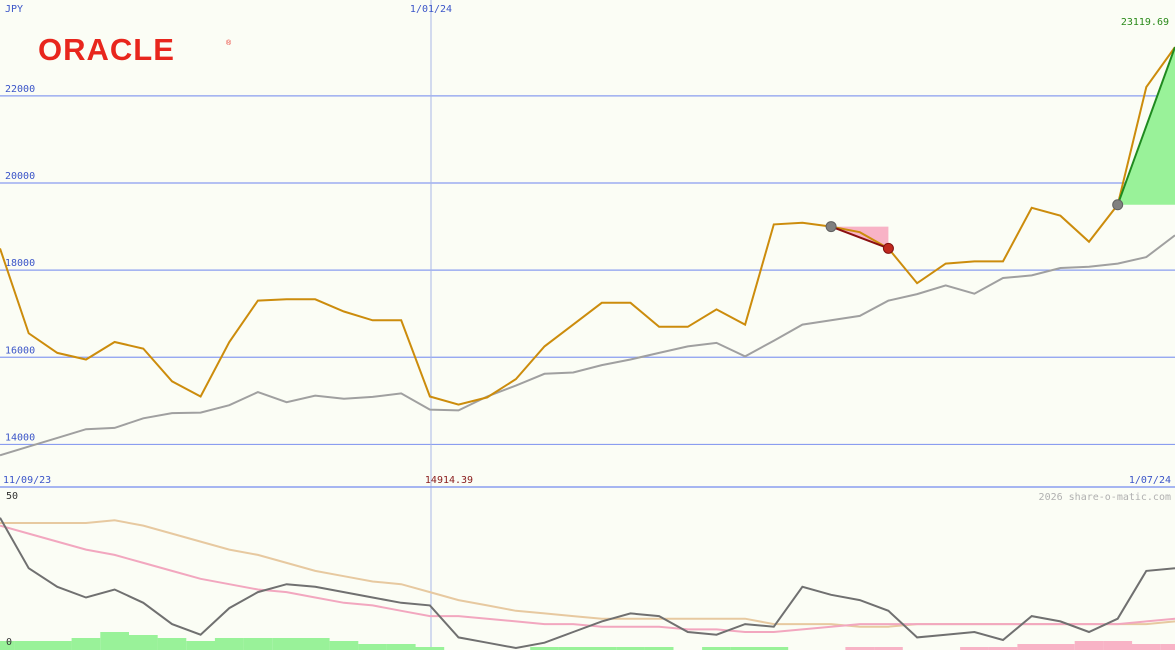 Image resolution: width=1175 pixels, height=650 pixels. Describe the element at coordinates (27, 480) in the screenshot. I see `start-date-label: 11/09/23` at that location.